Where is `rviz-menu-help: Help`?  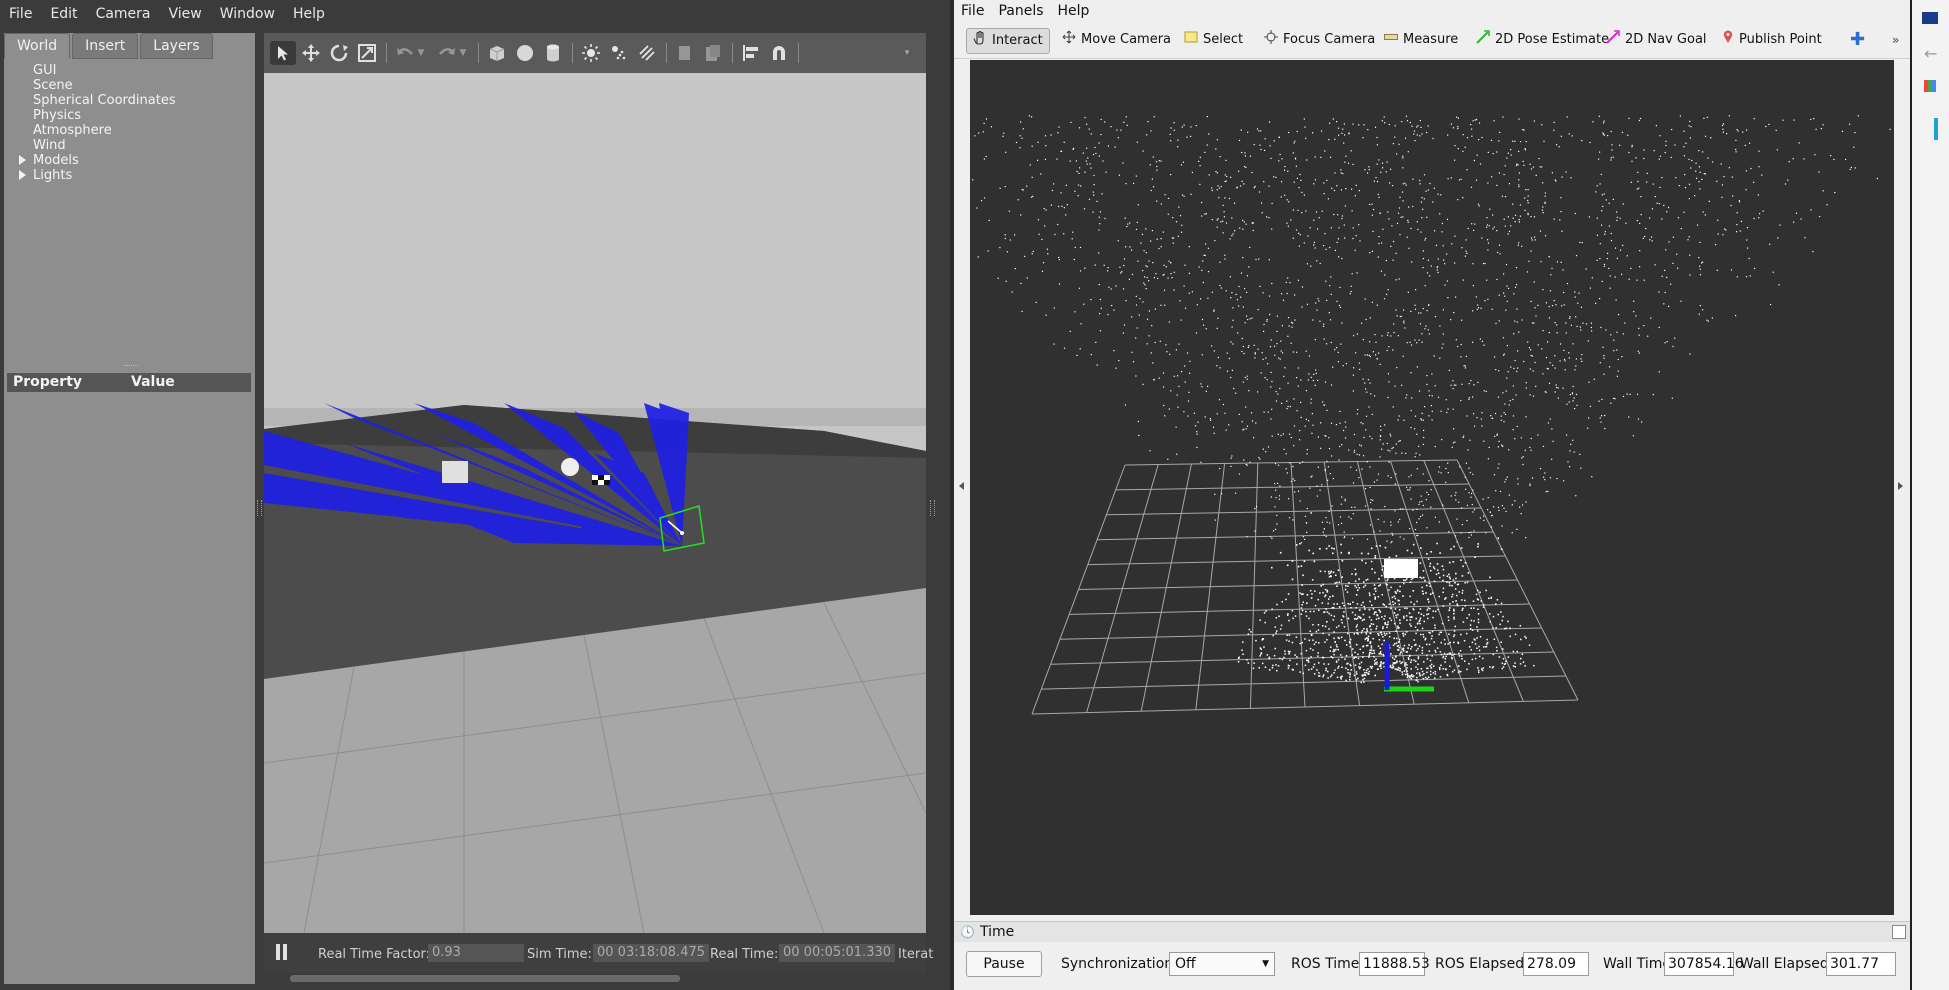 rviz-menu-help: Help is located at coordinates (1074, 11).